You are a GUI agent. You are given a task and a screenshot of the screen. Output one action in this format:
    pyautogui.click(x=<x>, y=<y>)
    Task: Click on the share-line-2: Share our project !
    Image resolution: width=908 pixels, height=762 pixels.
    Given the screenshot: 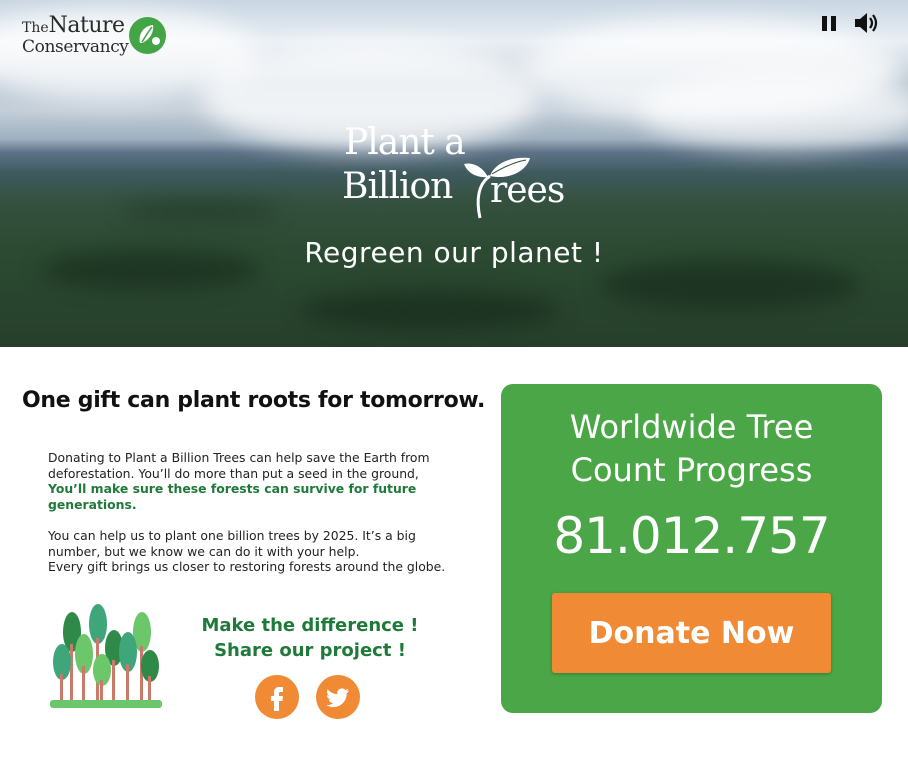 What is the action you would take?
    pyautogui.click(x=310, y=650)
    